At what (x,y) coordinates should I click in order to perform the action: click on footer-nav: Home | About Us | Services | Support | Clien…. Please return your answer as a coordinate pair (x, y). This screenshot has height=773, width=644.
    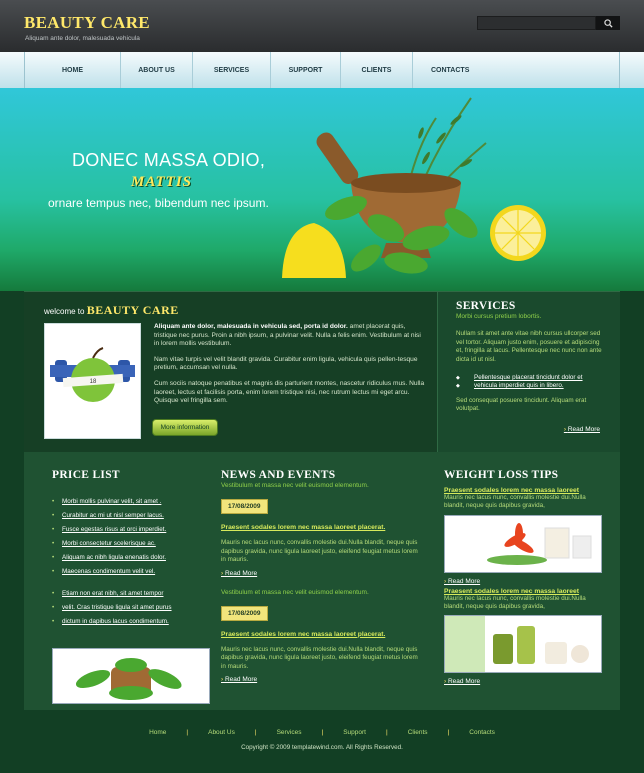
    Looking at the image, I should click on (322, 732).